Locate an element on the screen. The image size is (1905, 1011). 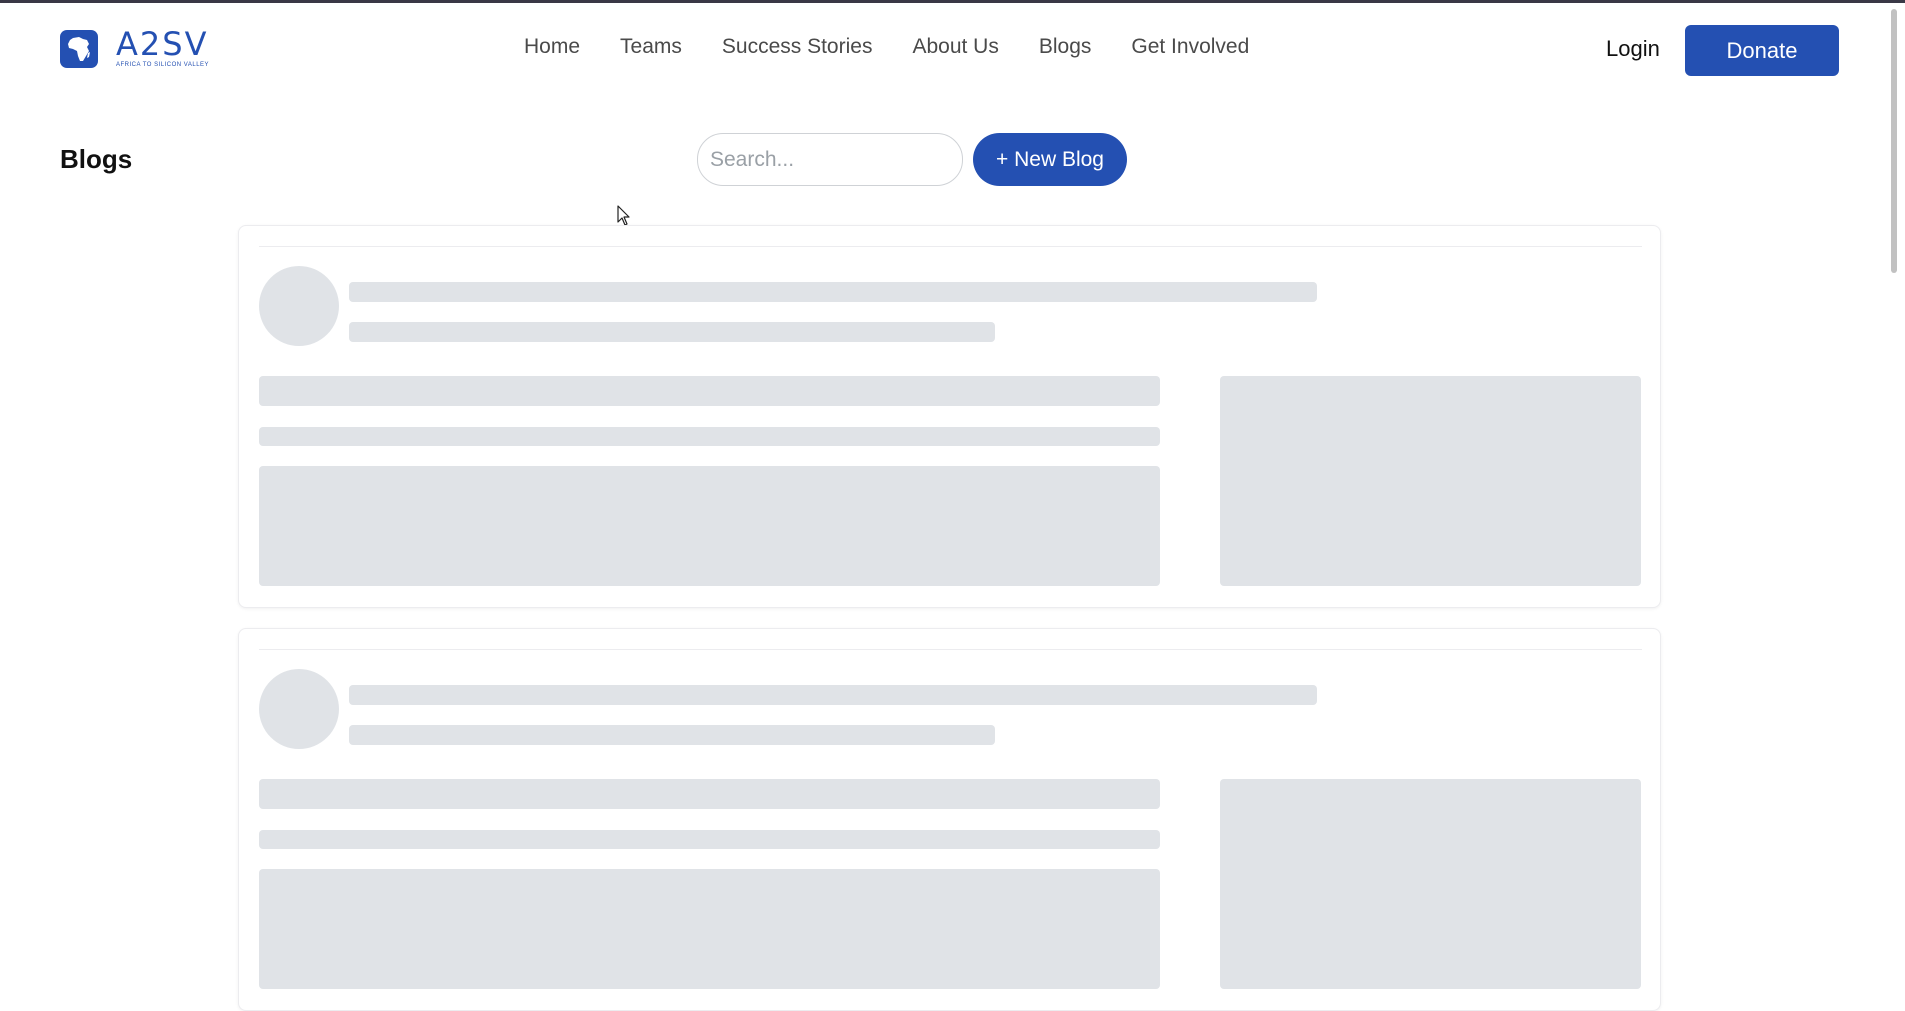
page-scrollbar is located at coordinates (1892, 437).